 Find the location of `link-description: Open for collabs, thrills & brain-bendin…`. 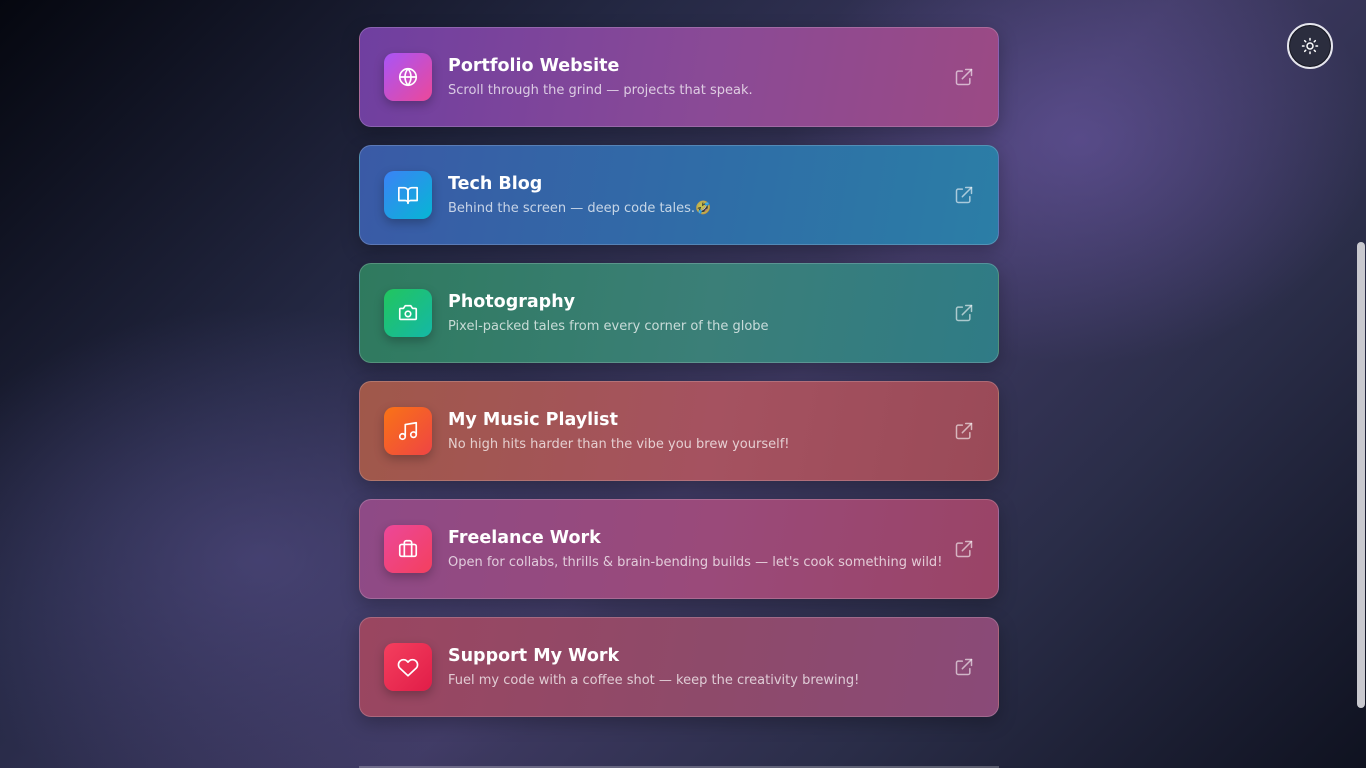

link-description: Open for collabs, thrills & brain-bendin… is located at coordinates (695, 562).